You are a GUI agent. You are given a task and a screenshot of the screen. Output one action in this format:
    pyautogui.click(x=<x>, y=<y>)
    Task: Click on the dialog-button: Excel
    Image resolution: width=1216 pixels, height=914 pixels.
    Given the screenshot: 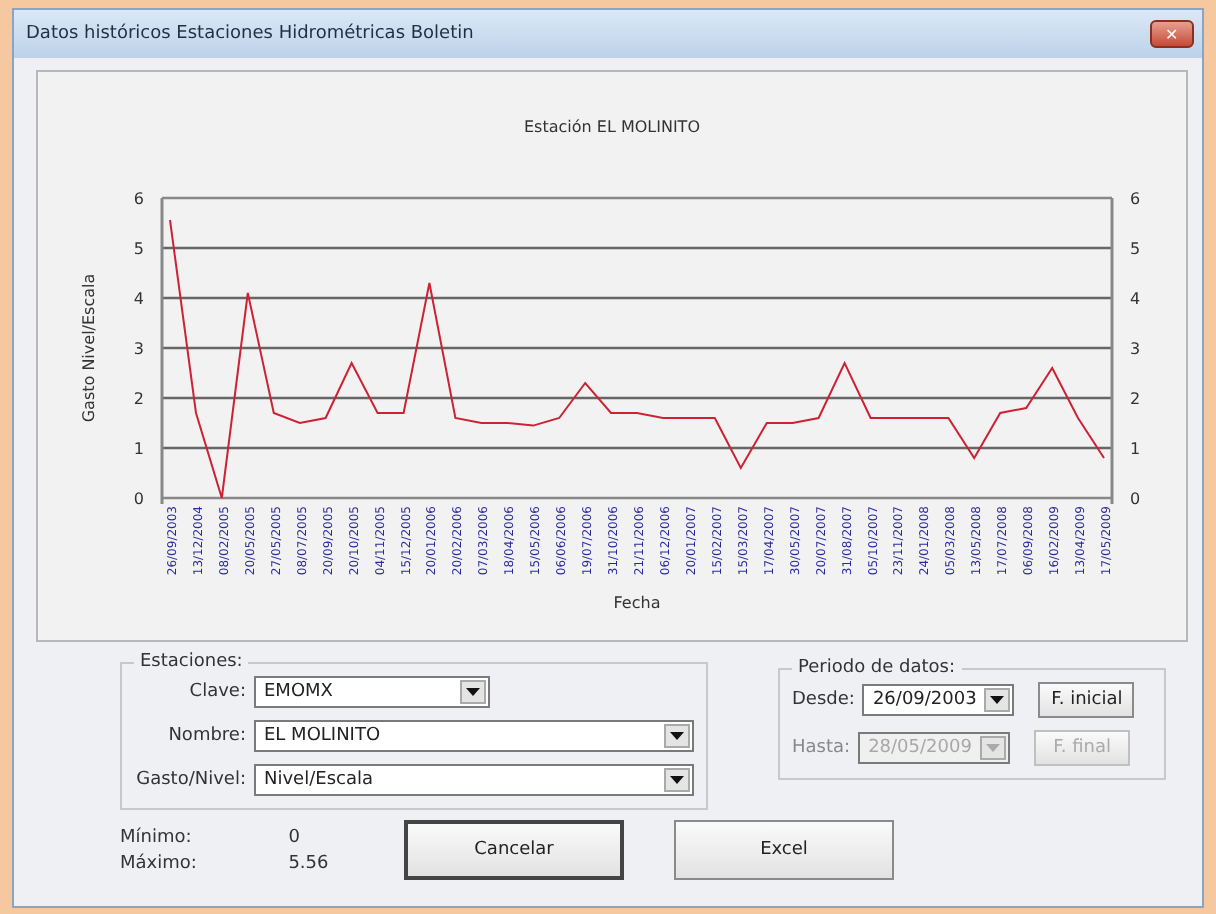 What is the action you would take?
    pyautogui.click(x=784, y=850)
    